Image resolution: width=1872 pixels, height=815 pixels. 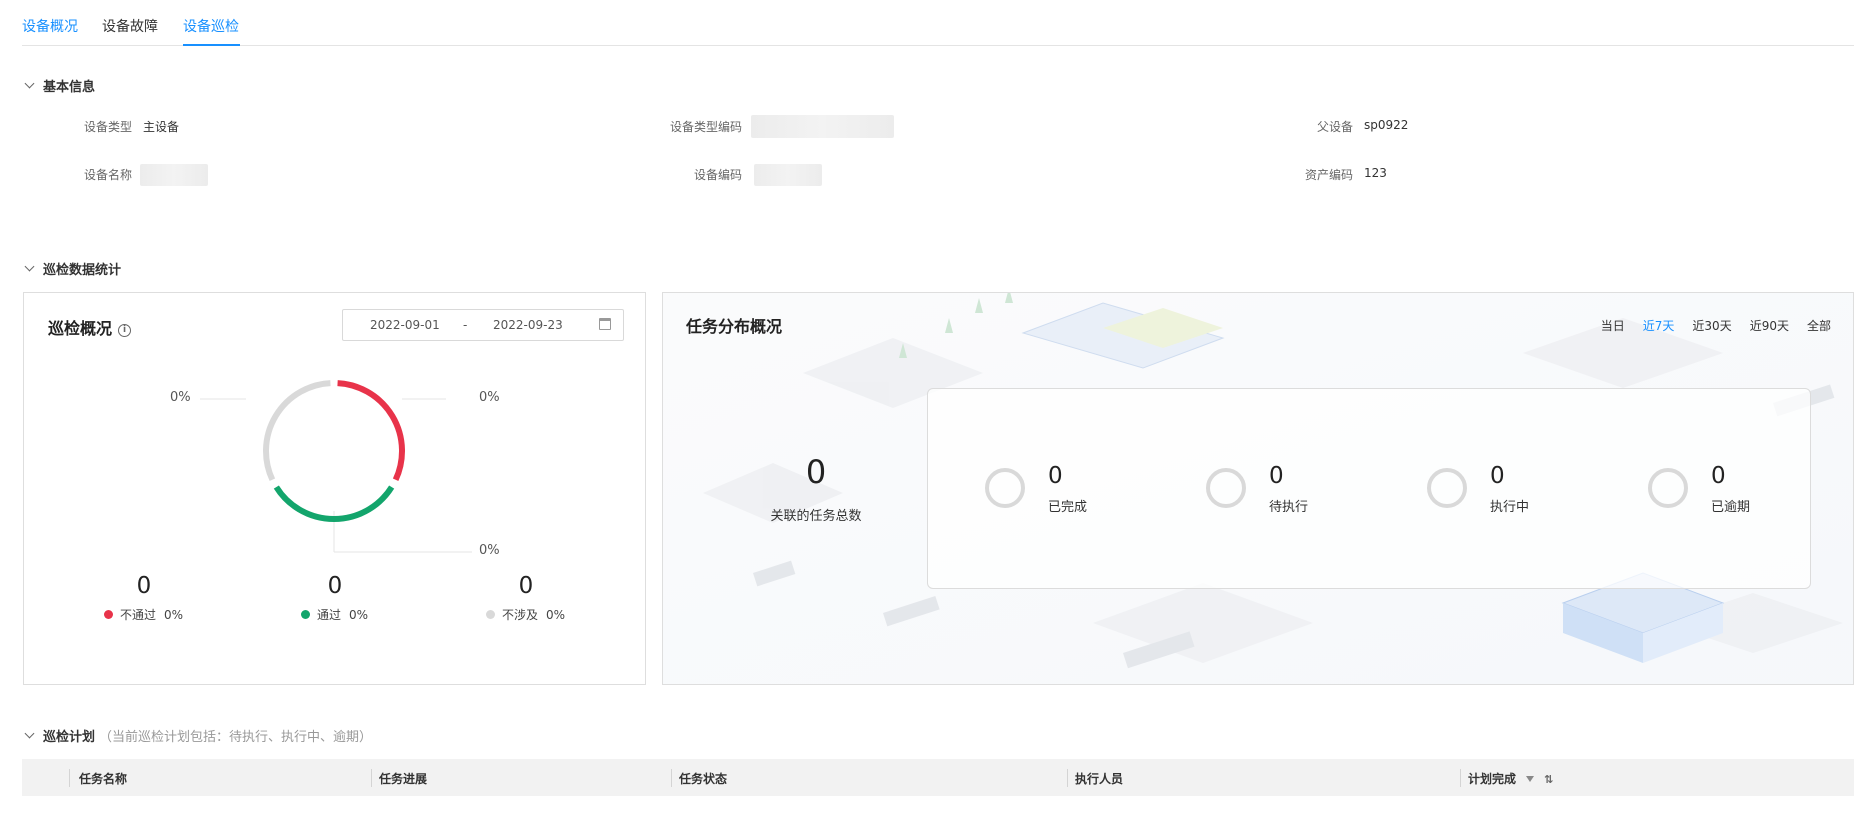 What do you see at coordinates (69, 87) in the screenshot?
I see `section-basic-info-title: 基本信息` at bounding box center [69, 87].